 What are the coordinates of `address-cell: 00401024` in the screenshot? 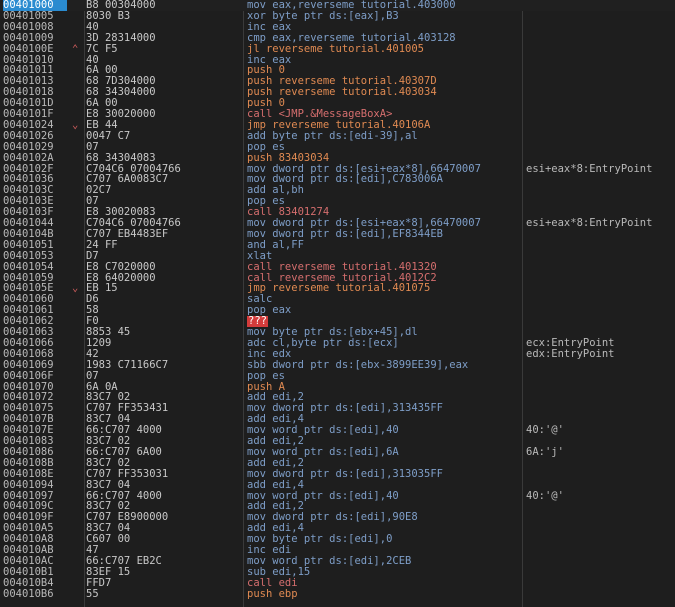 It's located at (35, 125).